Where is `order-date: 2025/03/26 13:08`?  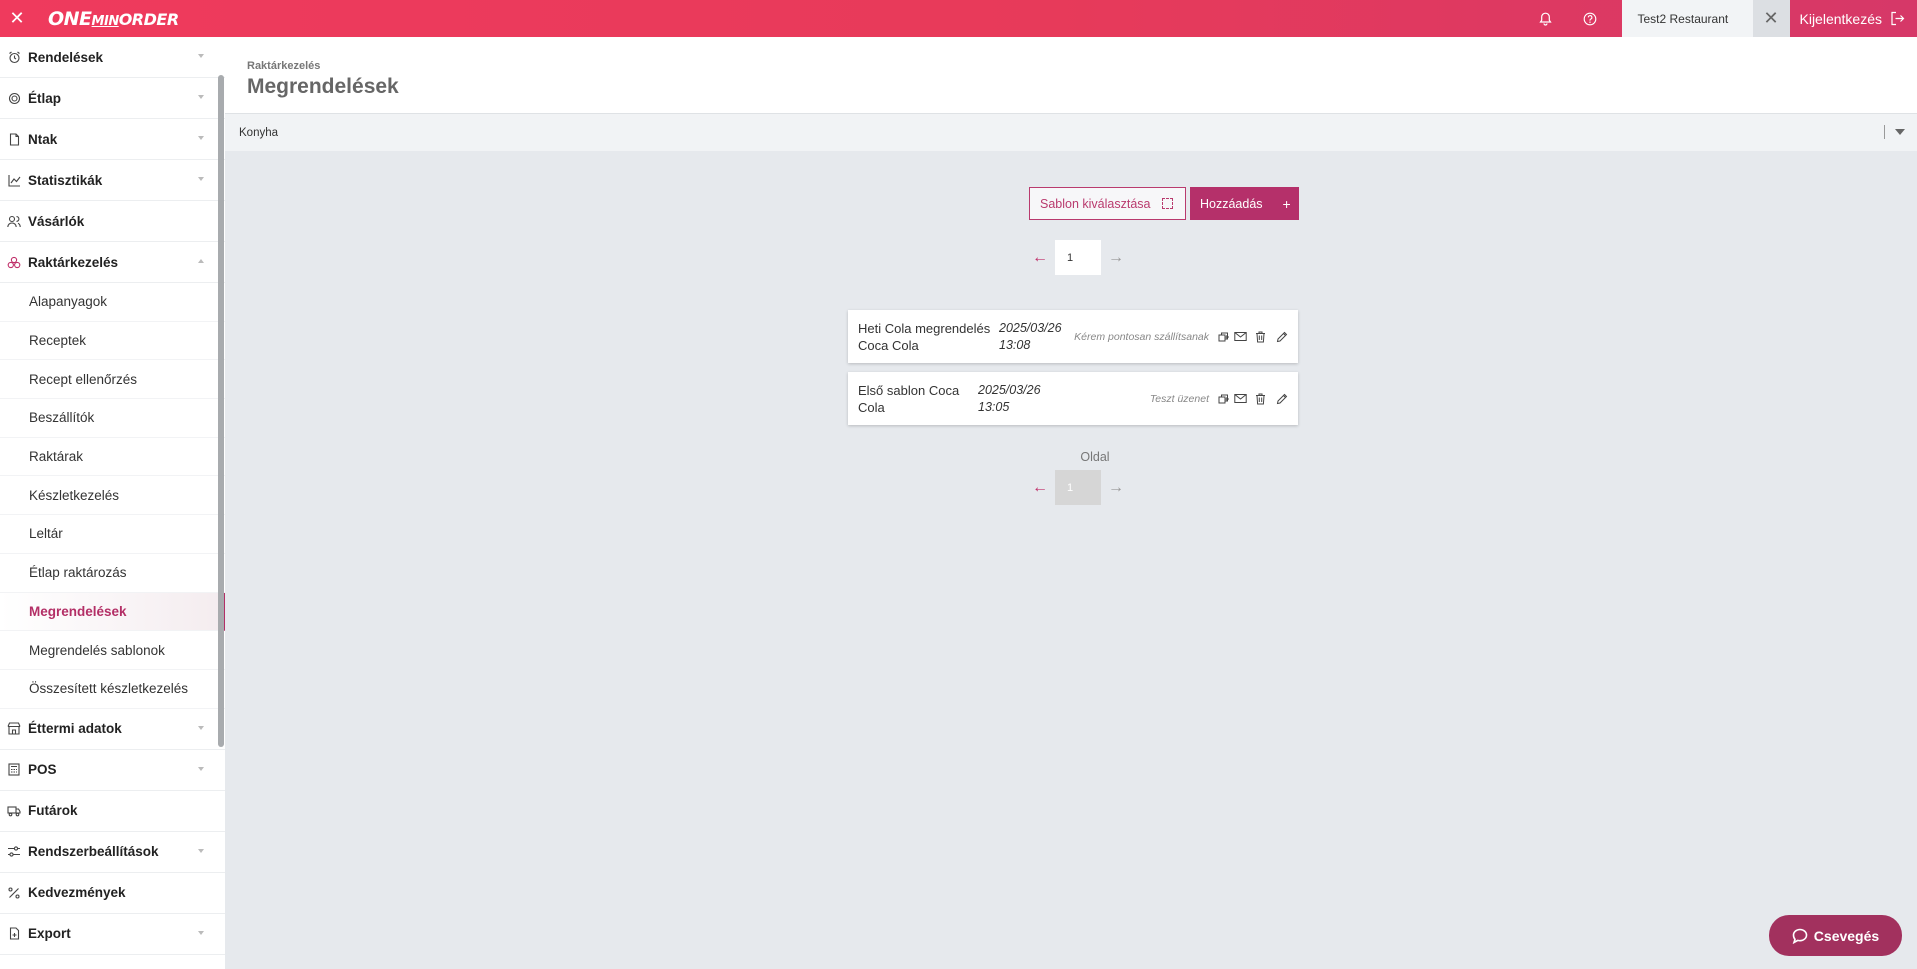
order-date: 2025/03/26 13:08 is located at coordinates (1036, 337).